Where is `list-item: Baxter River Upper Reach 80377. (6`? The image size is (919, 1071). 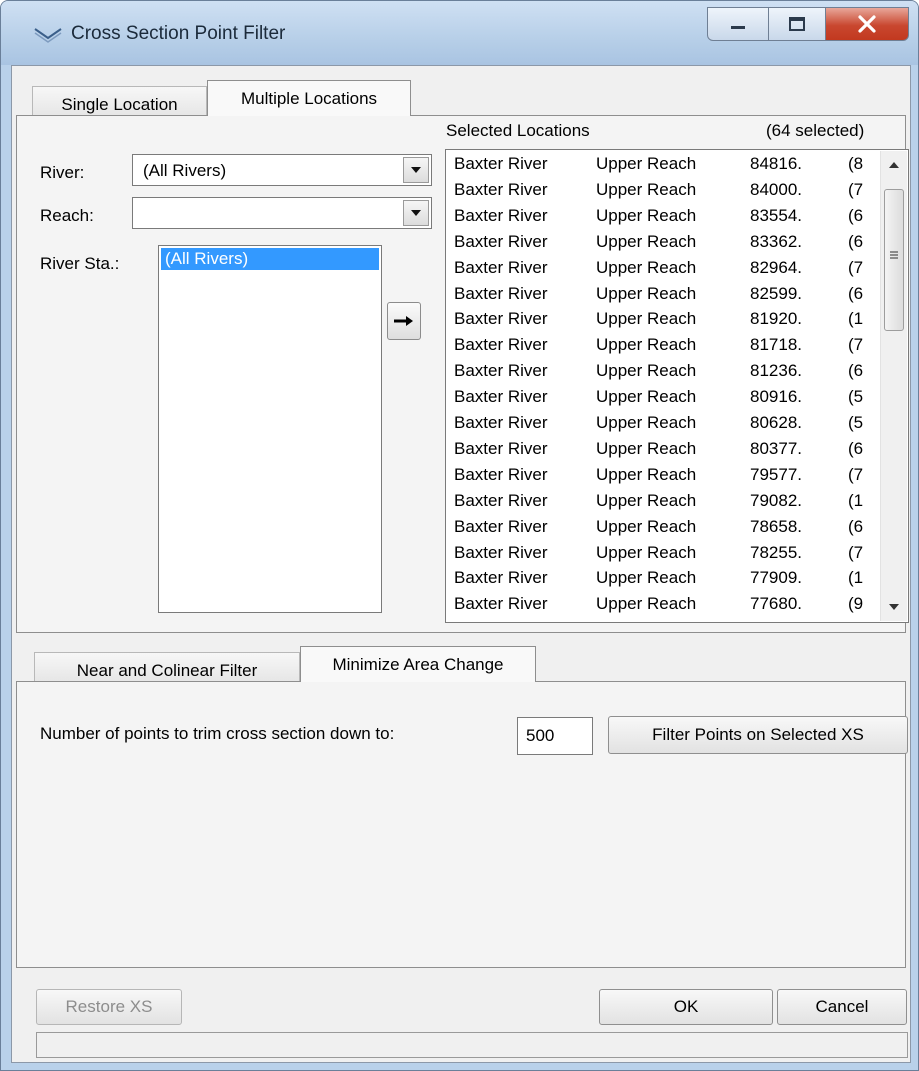 list-item: Baxter River Upper Reach 80377. (6 is located at coordinates (661, 452).